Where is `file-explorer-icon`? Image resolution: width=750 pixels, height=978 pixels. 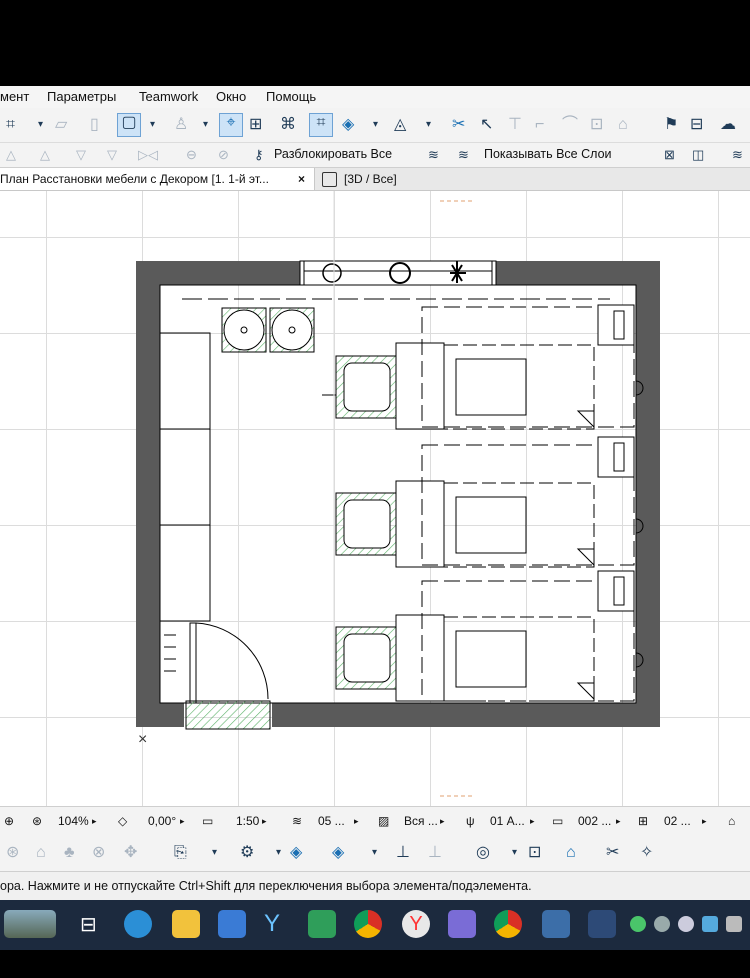
file-explorer-icon is located at coordinates (186, 924).